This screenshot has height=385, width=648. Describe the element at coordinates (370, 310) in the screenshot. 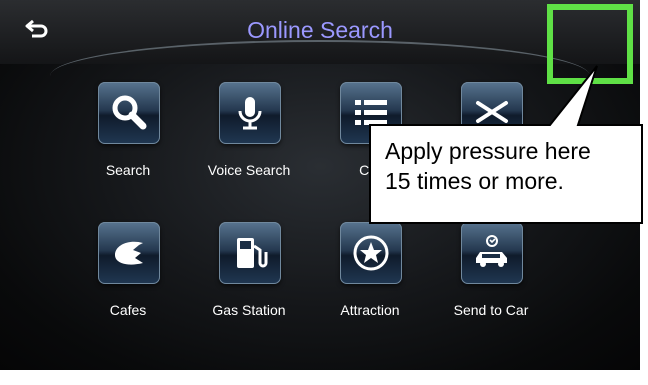

I see `tile-label: Attraction` at that location.